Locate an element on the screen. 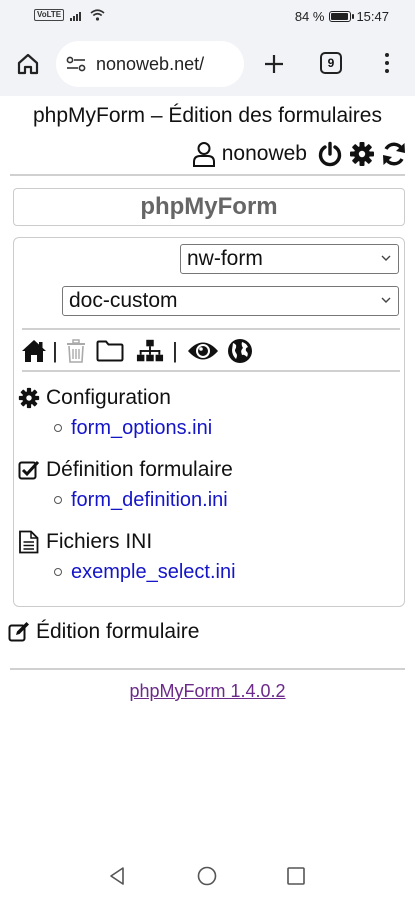 This screenshot has width=415, height=900. file-link: form_definition.ini is located at coordinates (149, 500).